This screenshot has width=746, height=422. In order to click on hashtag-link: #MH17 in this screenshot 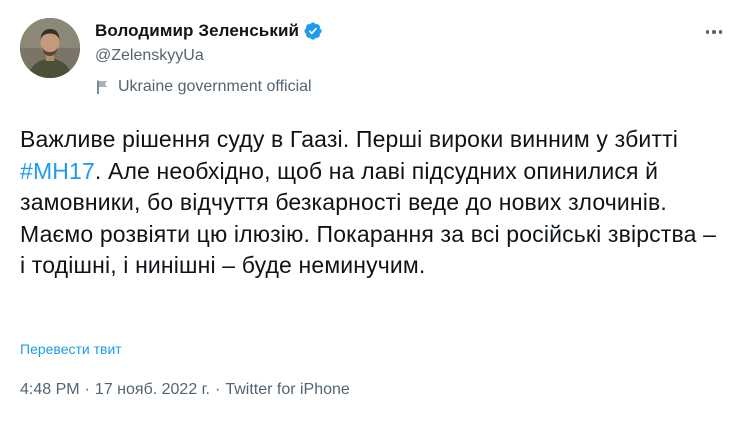, I will do `click(57, 171)`.